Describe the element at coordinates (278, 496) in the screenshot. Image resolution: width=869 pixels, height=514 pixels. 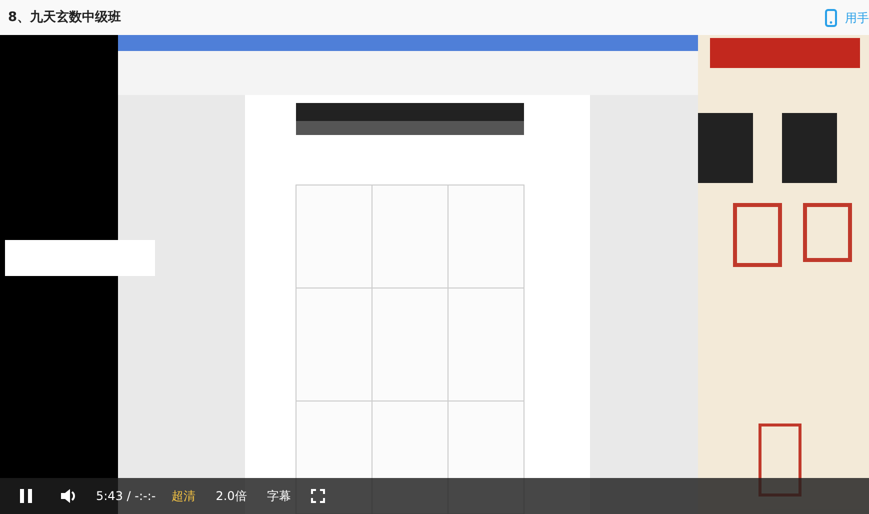
I see `player-option-button: 字幕` at that location.